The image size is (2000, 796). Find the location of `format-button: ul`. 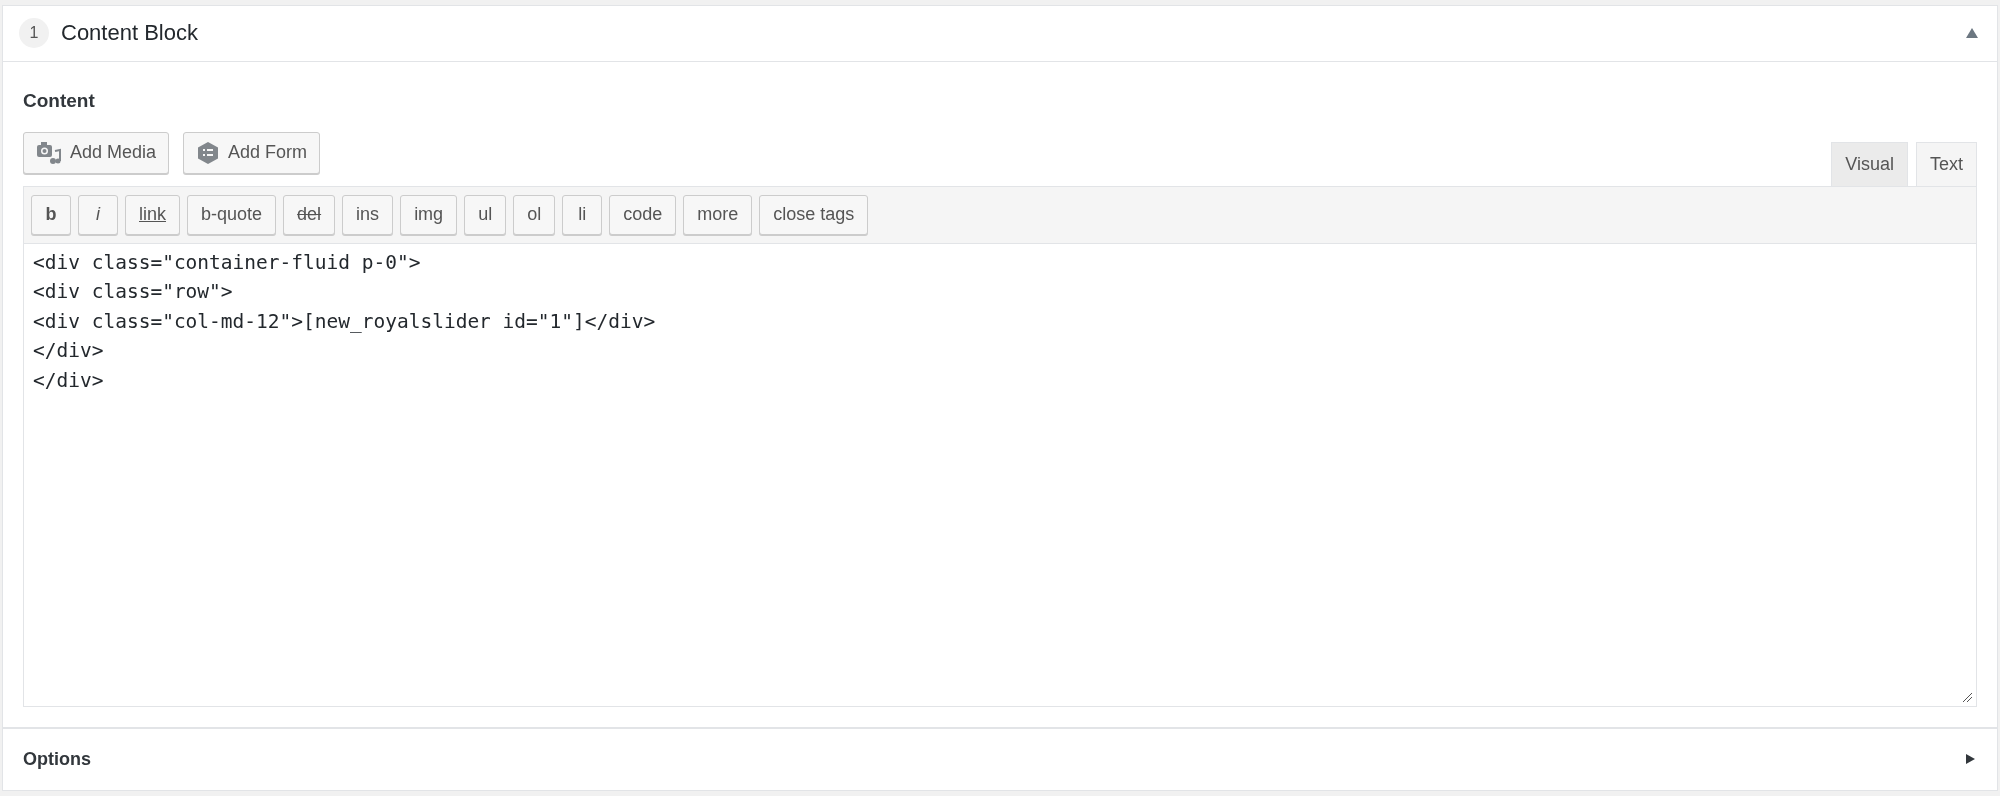

format-button: ul is located at coordinates (485, 214).